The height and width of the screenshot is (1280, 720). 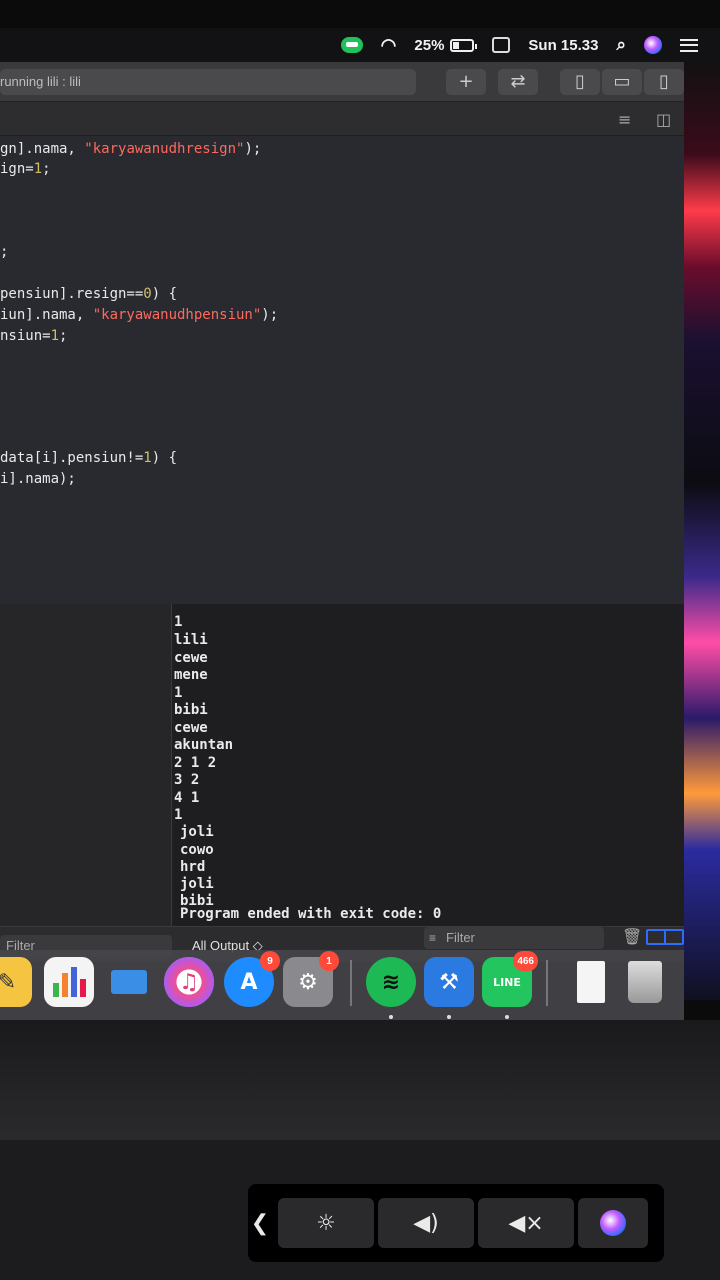 What do you see at coordinates (131, 149) in the screenshot?
I see `code-line: gn].nama, "karyawanudhresign");` at bounding box center [131, 149].